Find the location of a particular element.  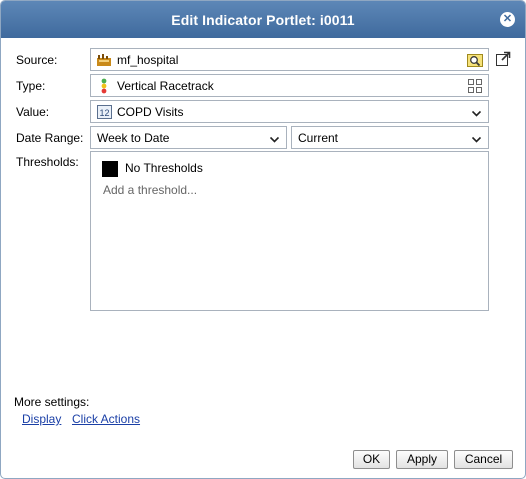

number-12-icon: 12 is located at coordinates (104, 112).